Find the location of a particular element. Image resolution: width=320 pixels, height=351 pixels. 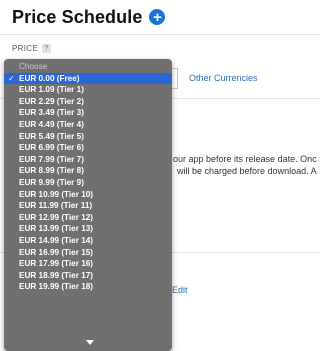

dropdown-option: EUR 18.99 (Tier 17) is located at coordinates (88, 276).